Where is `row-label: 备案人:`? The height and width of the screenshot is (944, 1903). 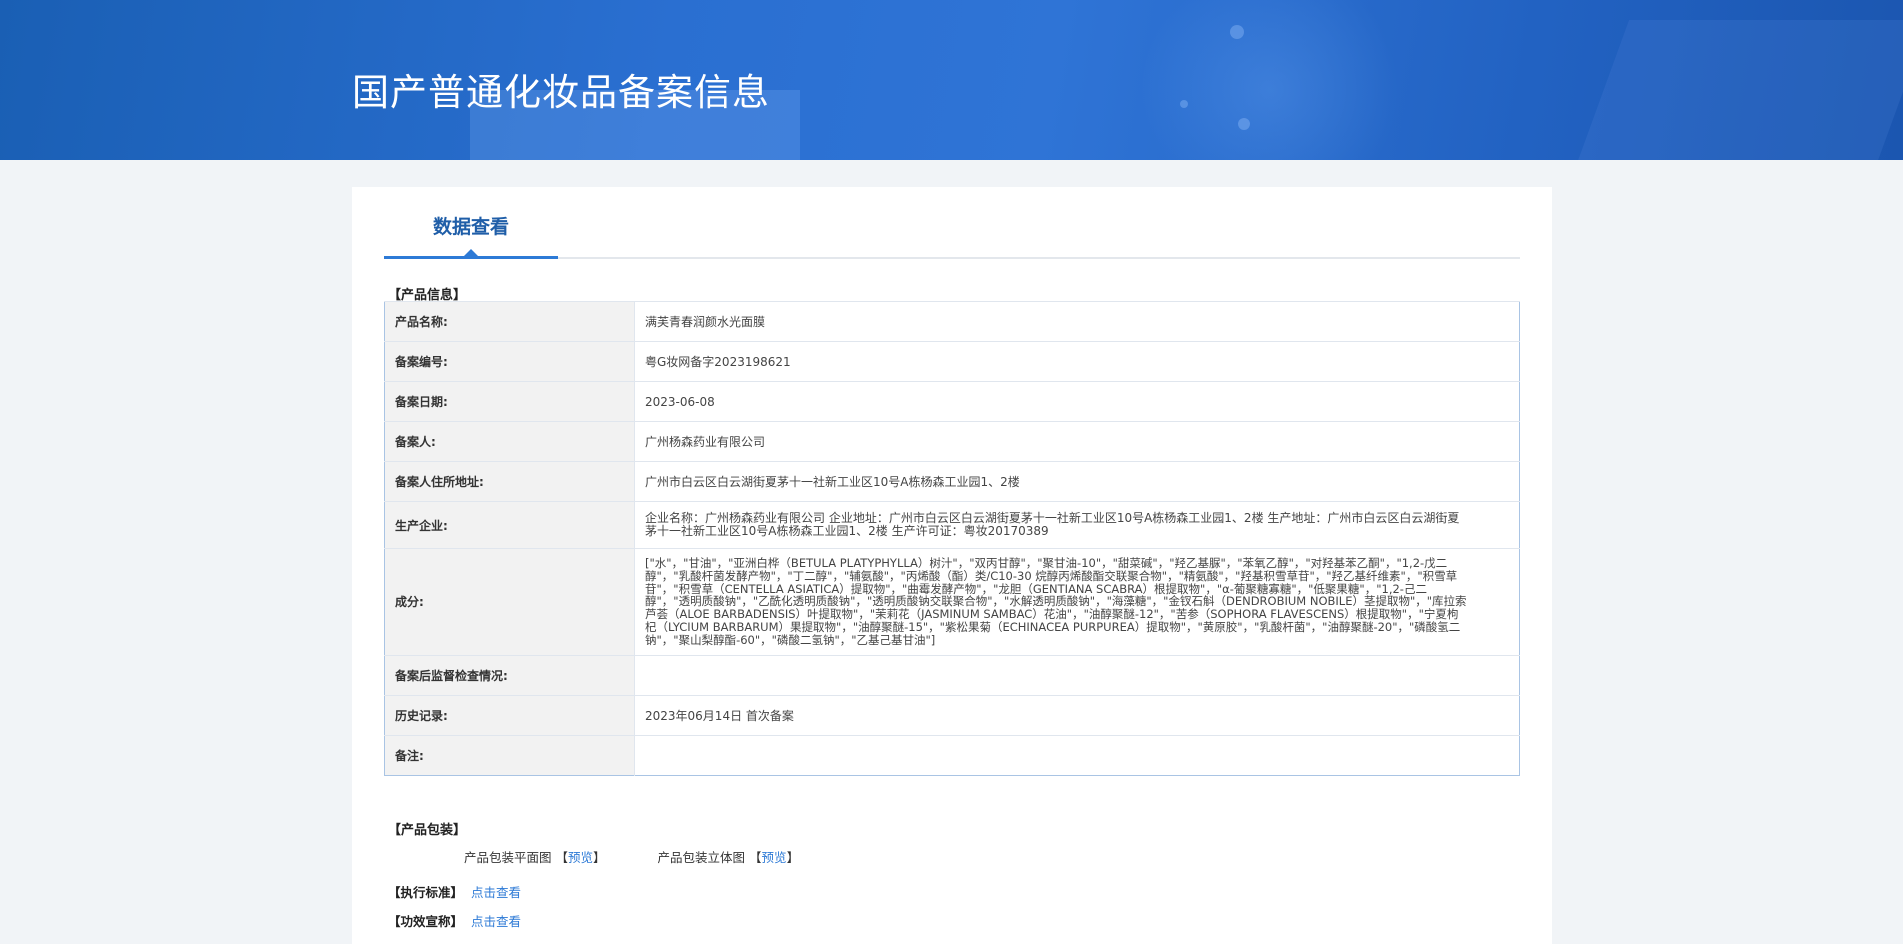 row-label: 备案人: is located at coordinates (509, 441).